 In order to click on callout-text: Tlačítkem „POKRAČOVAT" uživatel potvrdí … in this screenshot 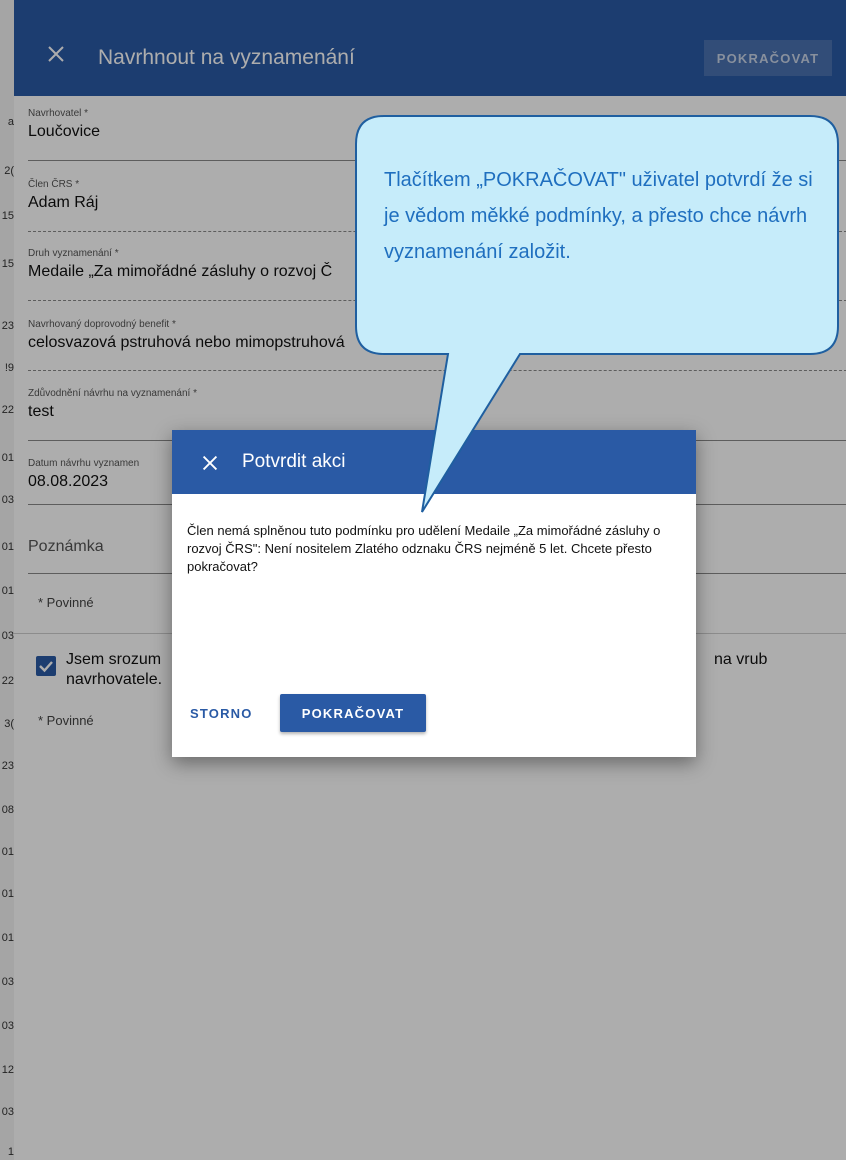, I will do `click(598, 216)`.